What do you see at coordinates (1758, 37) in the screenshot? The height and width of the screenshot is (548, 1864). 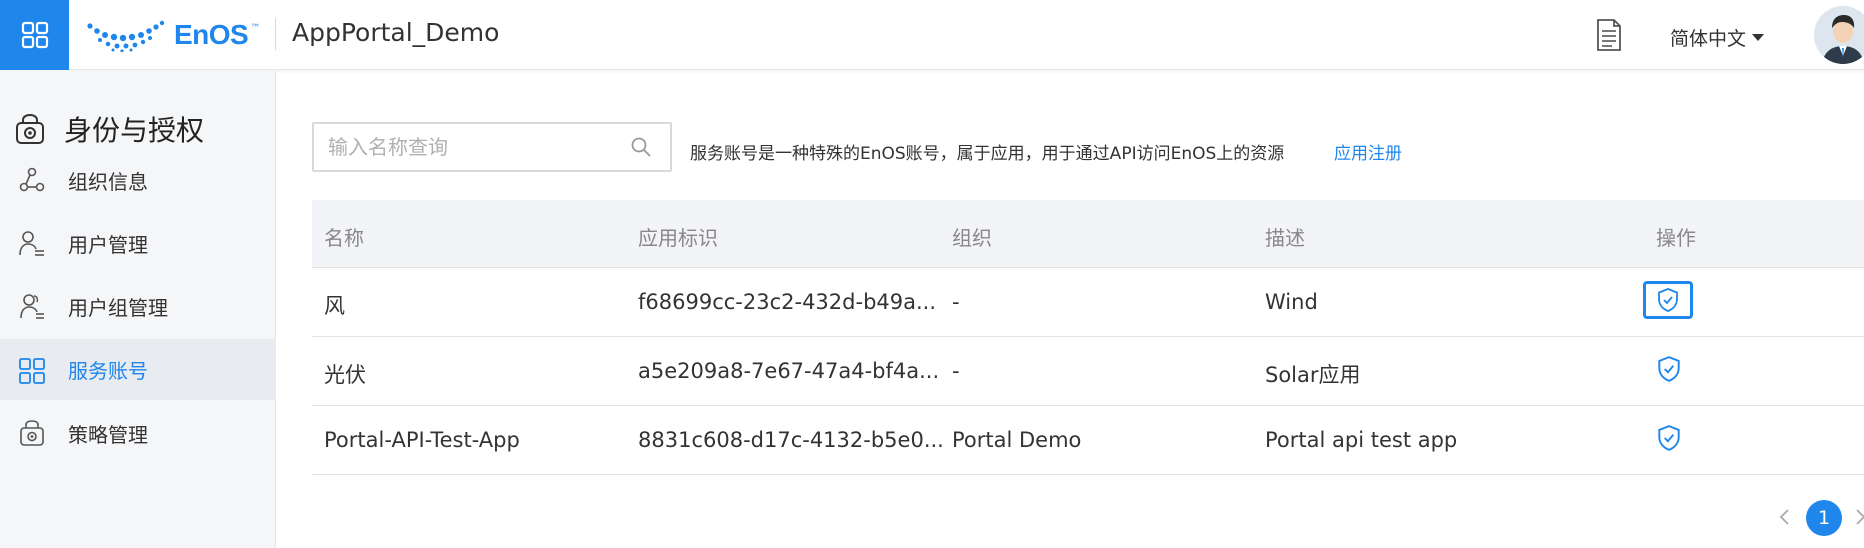 I see `caret-down-icon` at bounding box center [1758, 37].